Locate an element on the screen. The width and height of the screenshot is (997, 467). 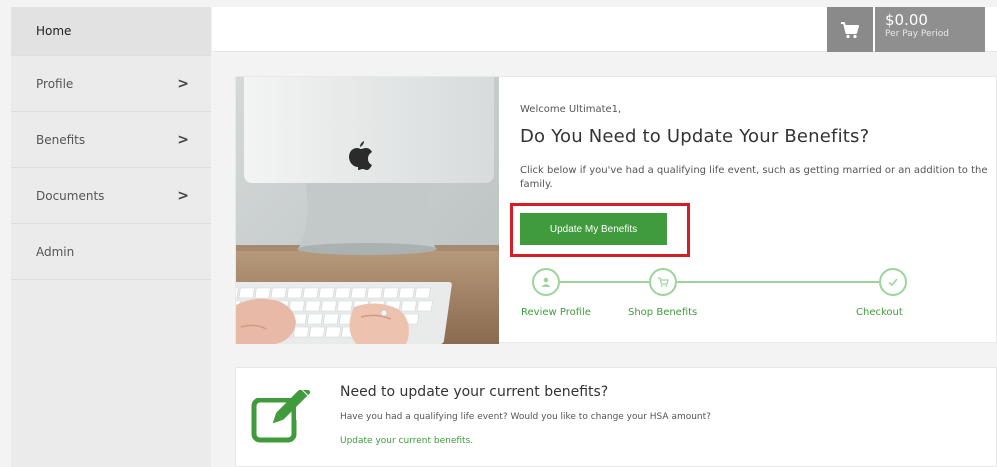
sidebar-item-label: Benefits is located at coordinates (61, 139).